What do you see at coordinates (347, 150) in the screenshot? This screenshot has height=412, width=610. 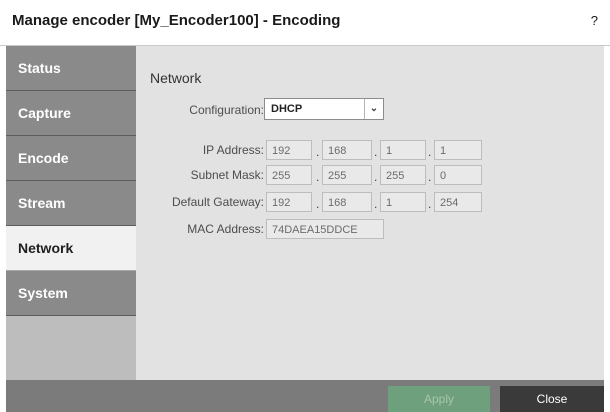 I see `ip-octet-2: 168` at bounding box center [347, 150].